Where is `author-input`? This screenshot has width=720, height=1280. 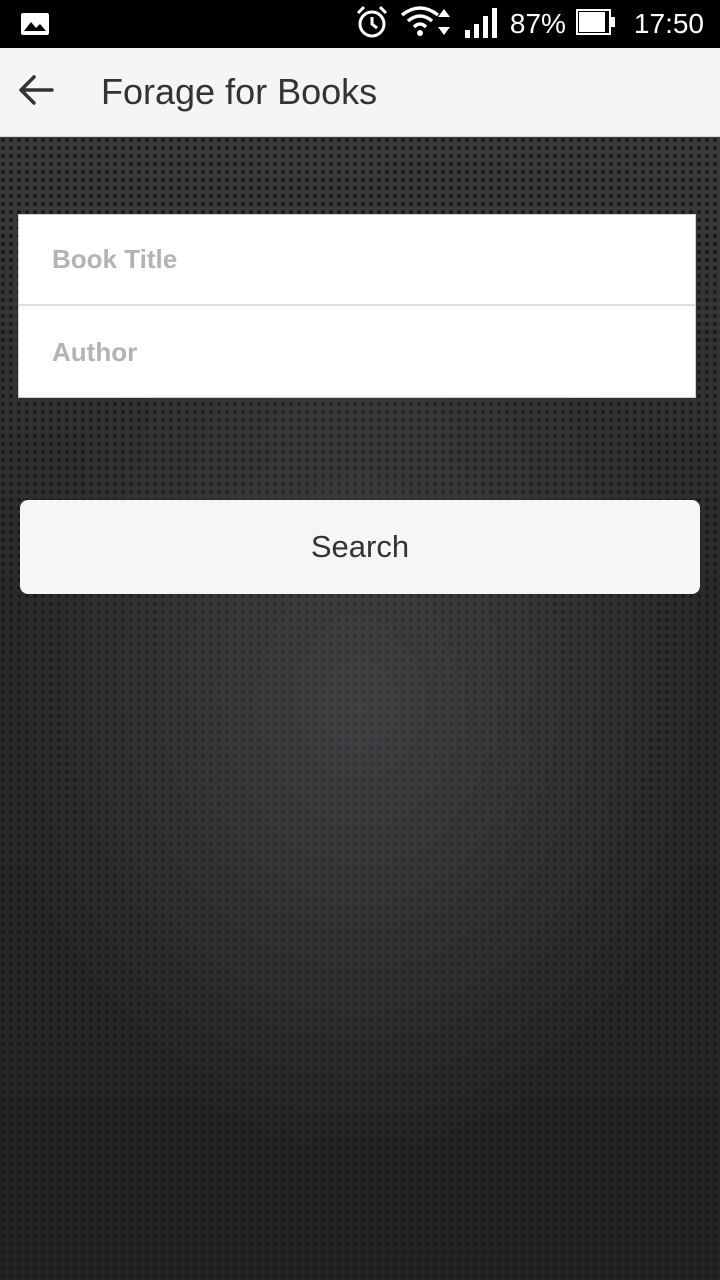 author-input is located at coordinates (357, 352).